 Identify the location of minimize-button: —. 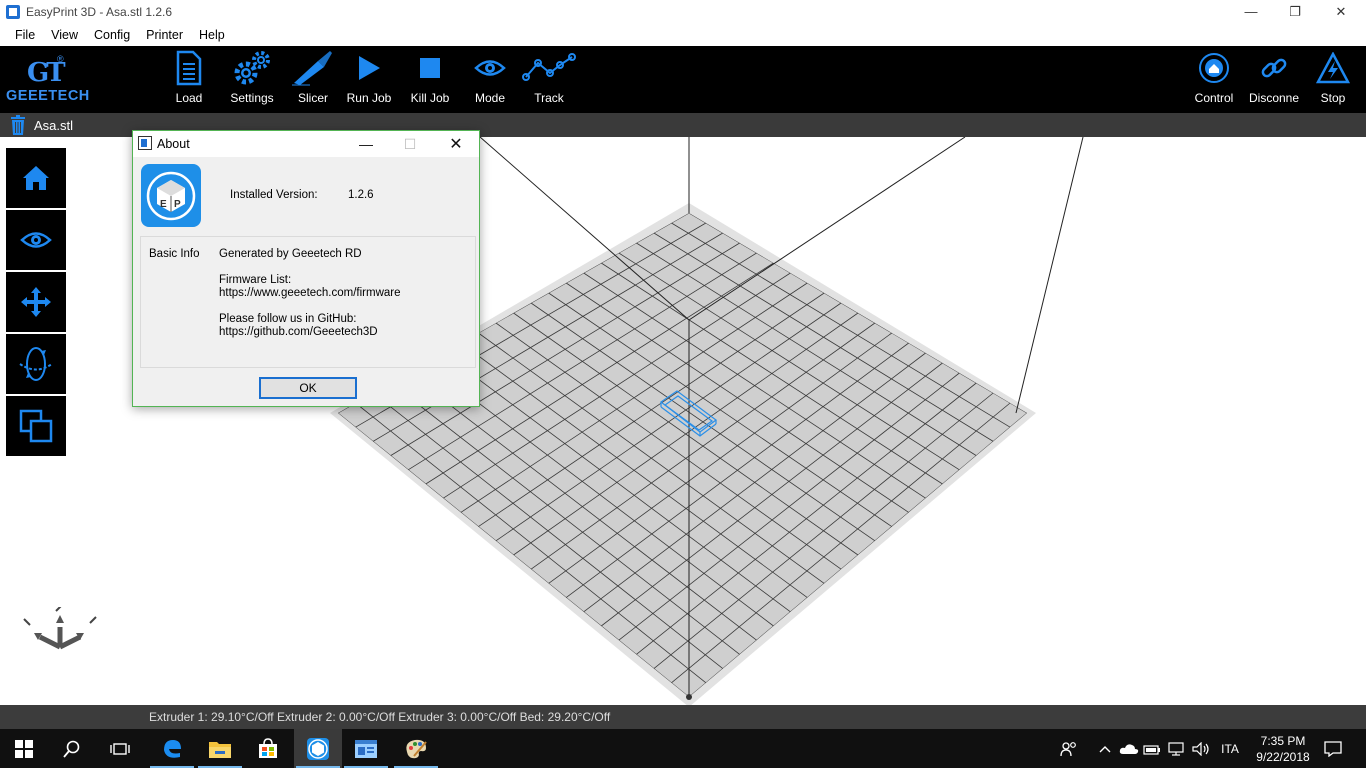
(1251, 11).